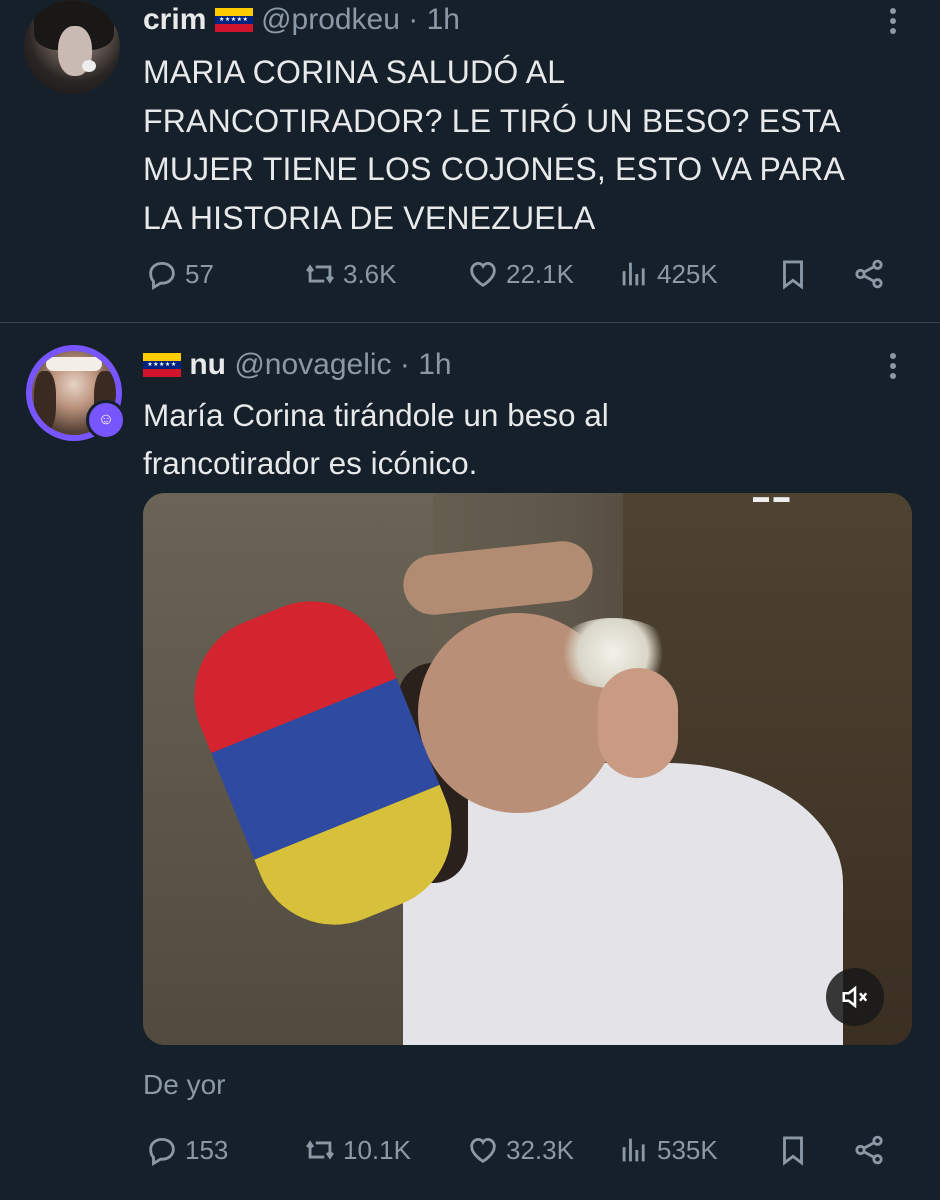 The width and height of the screenshot is (940, 1200). Describe the element at coordinates (492, 120) in the screenshot. I see `tweet-text-line: FRANCOTIRADOR? LE TIRÓ UN BESO? ESTA` at that location.